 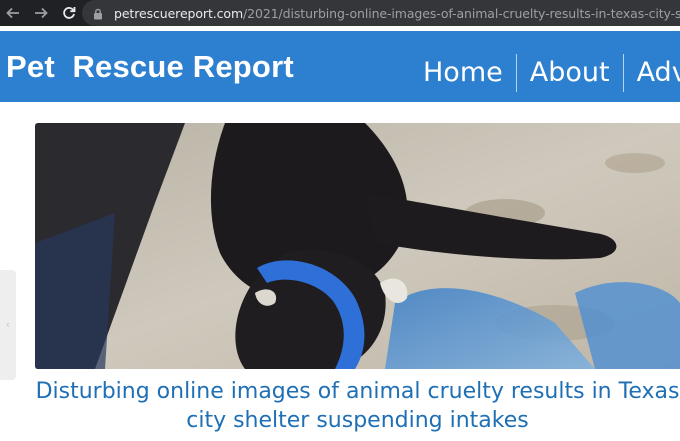 I want to click on main-nav: Home About Adv, so click(x=545, y=73).